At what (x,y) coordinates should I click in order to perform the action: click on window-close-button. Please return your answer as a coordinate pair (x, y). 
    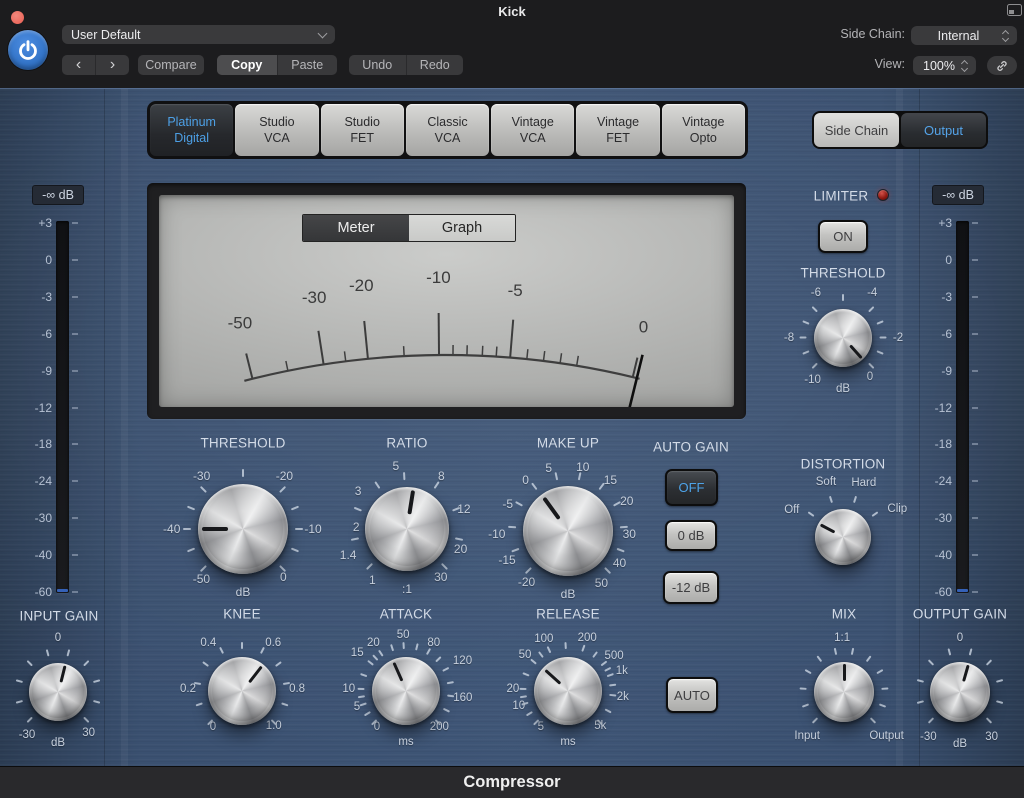
    Looking at the image, I should click on (17, 17).